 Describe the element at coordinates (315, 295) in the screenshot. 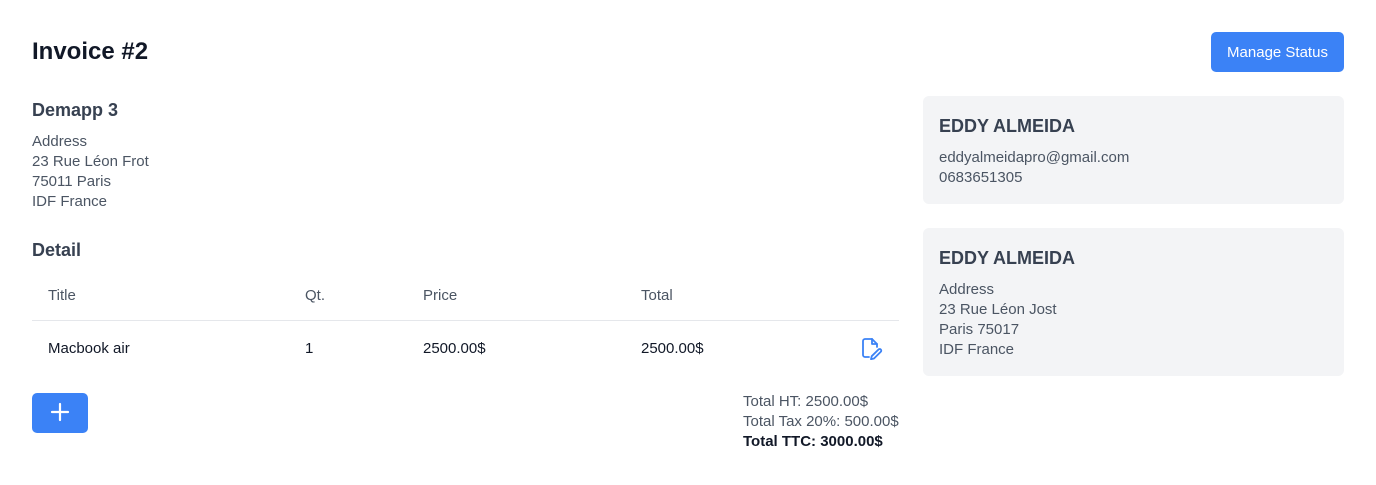

I see `column-header-qty: Qt.` at that location.